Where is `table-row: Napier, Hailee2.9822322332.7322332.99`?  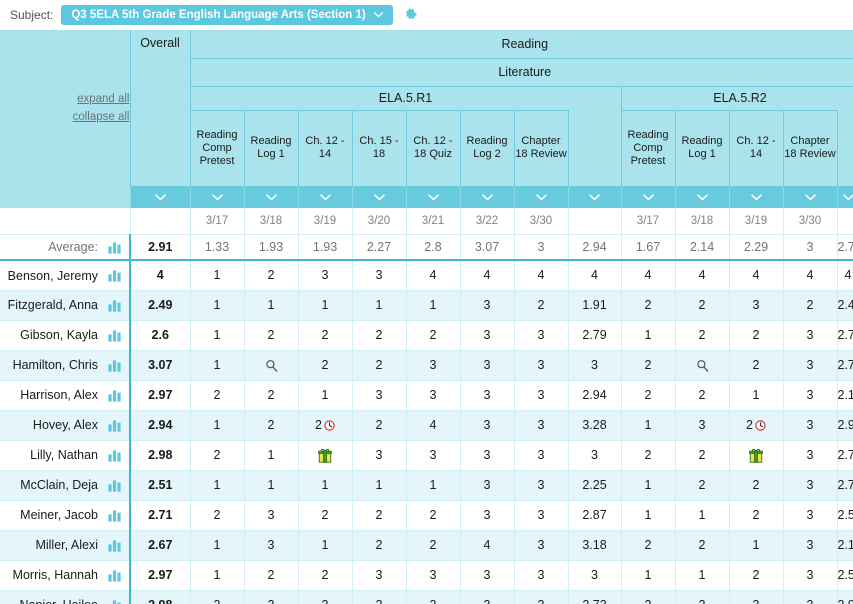
table-row: Napier, Hailee2.9822322332.7322332.99 is located at coordinates (426, 597).